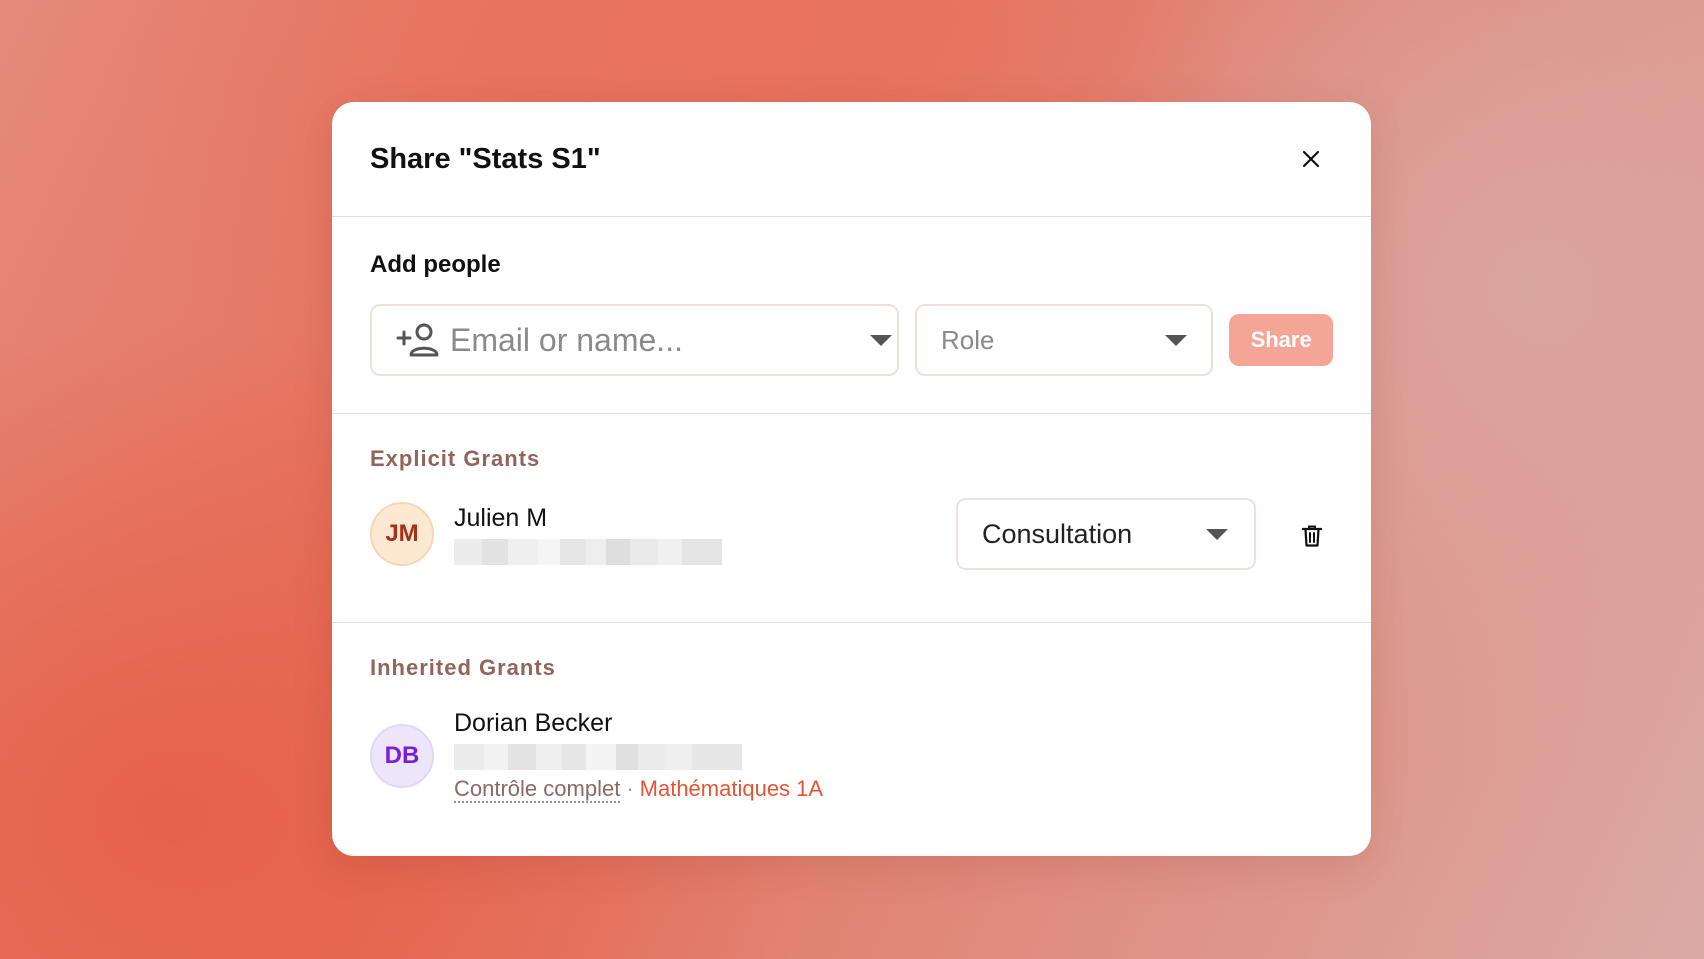 The width and height of the screenshot is (1704, 959). Describe the element at coordinates (463, 667) in the screenshot. I see `inherited-grants-heading: Inherited Grants` at that location.